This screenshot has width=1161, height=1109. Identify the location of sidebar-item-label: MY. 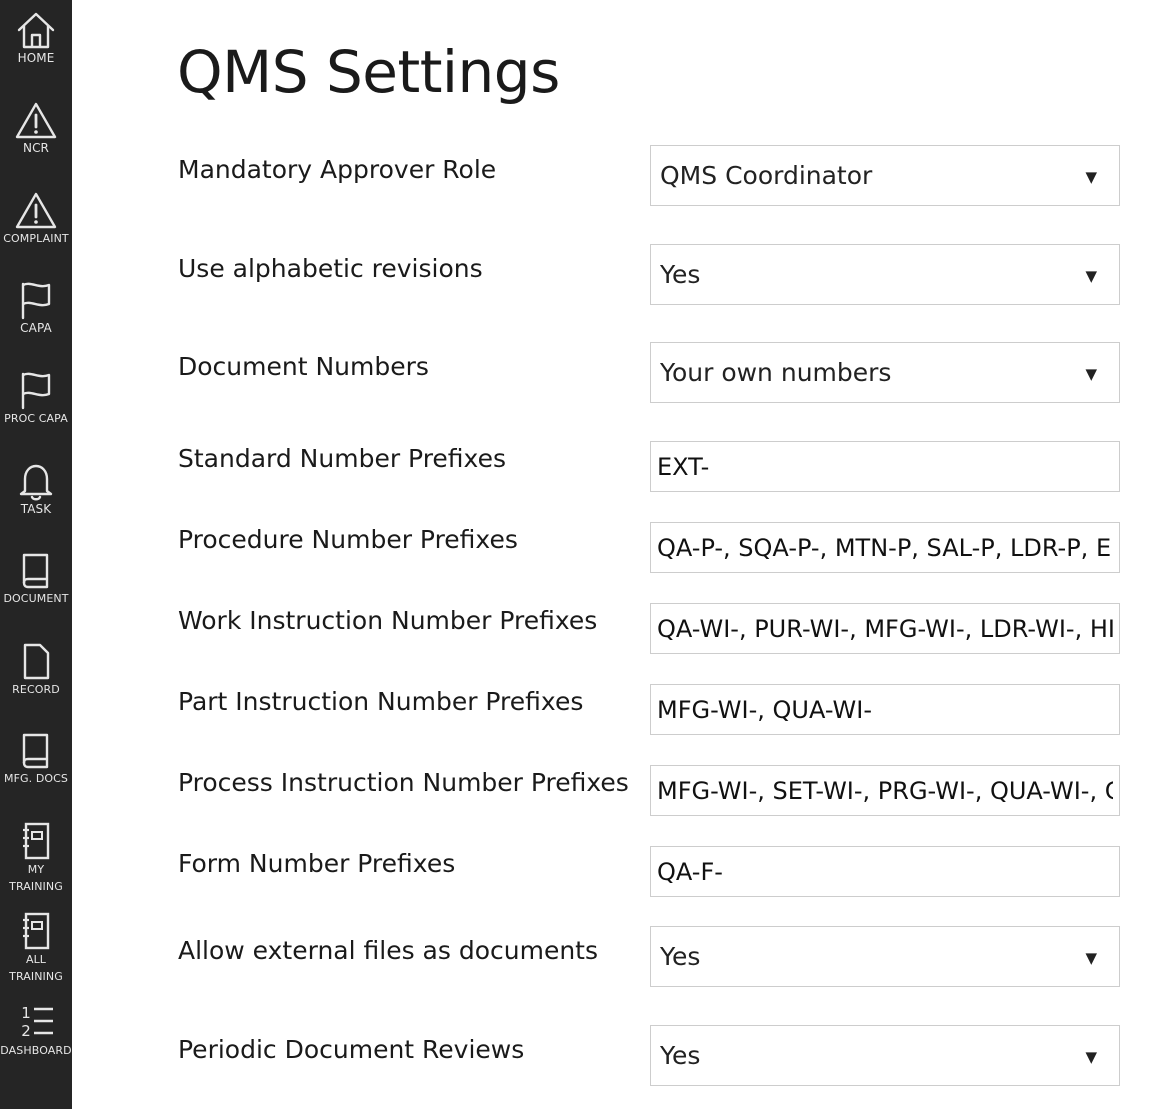
(36, 869).